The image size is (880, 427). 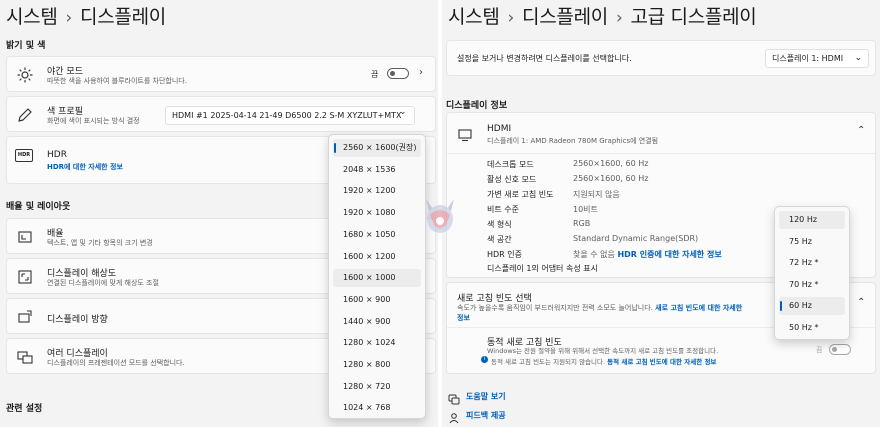 What do you see at coordinates (840, 349) in the screenshot?
I see `dynamic-refresh-toggle` at bounding box center [840, 349].